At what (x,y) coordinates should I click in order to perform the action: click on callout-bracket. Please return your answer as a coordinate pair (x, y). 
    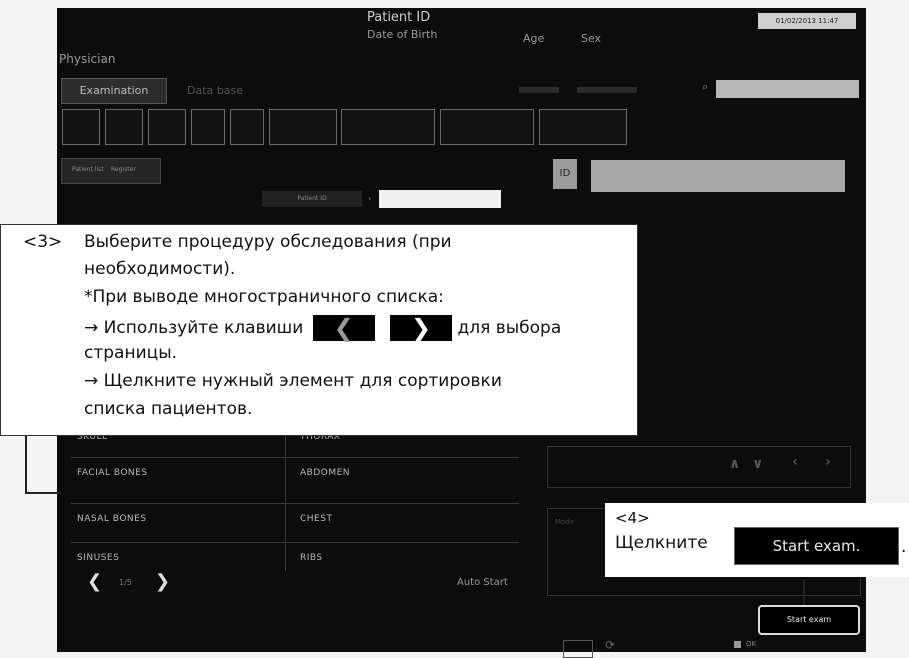
    Looking at the image, I should click on (42, 464).